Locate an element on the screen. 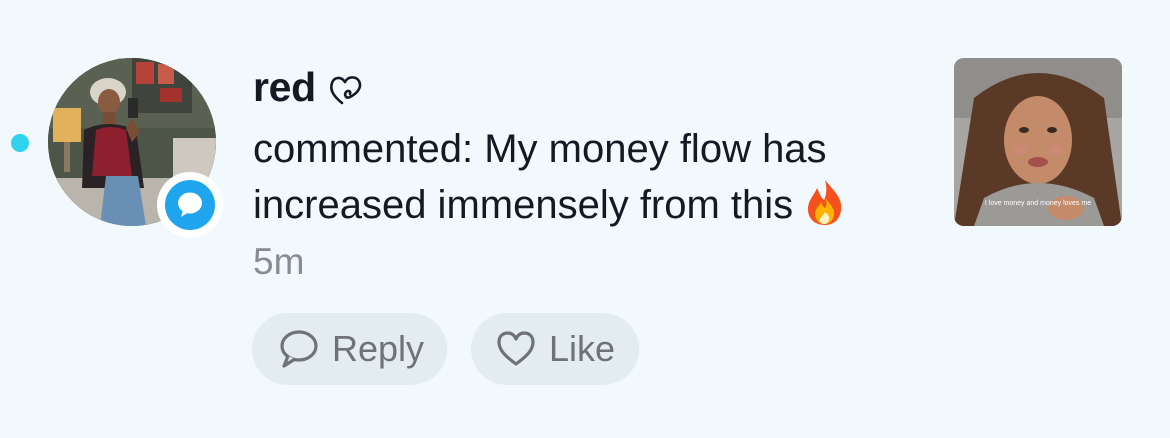 Image resolution: width=1170 pixels, height=438 pixels. action-bar: Reply Like is located at coordinates (445, 349).